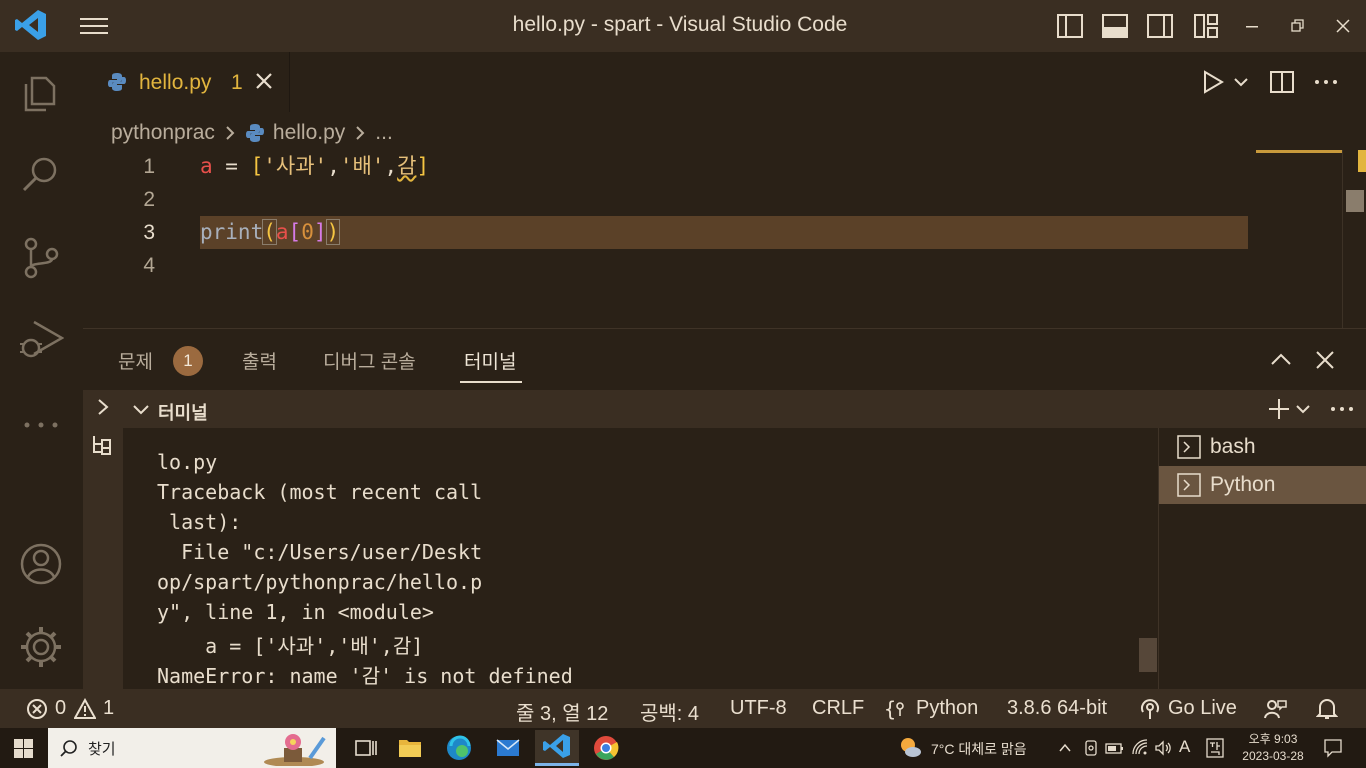  What do you see at coordinates (1160, 26) in the screenshot?
I see `toggle-secondary-sidebar-icon` at bounding box center [1160, 26].